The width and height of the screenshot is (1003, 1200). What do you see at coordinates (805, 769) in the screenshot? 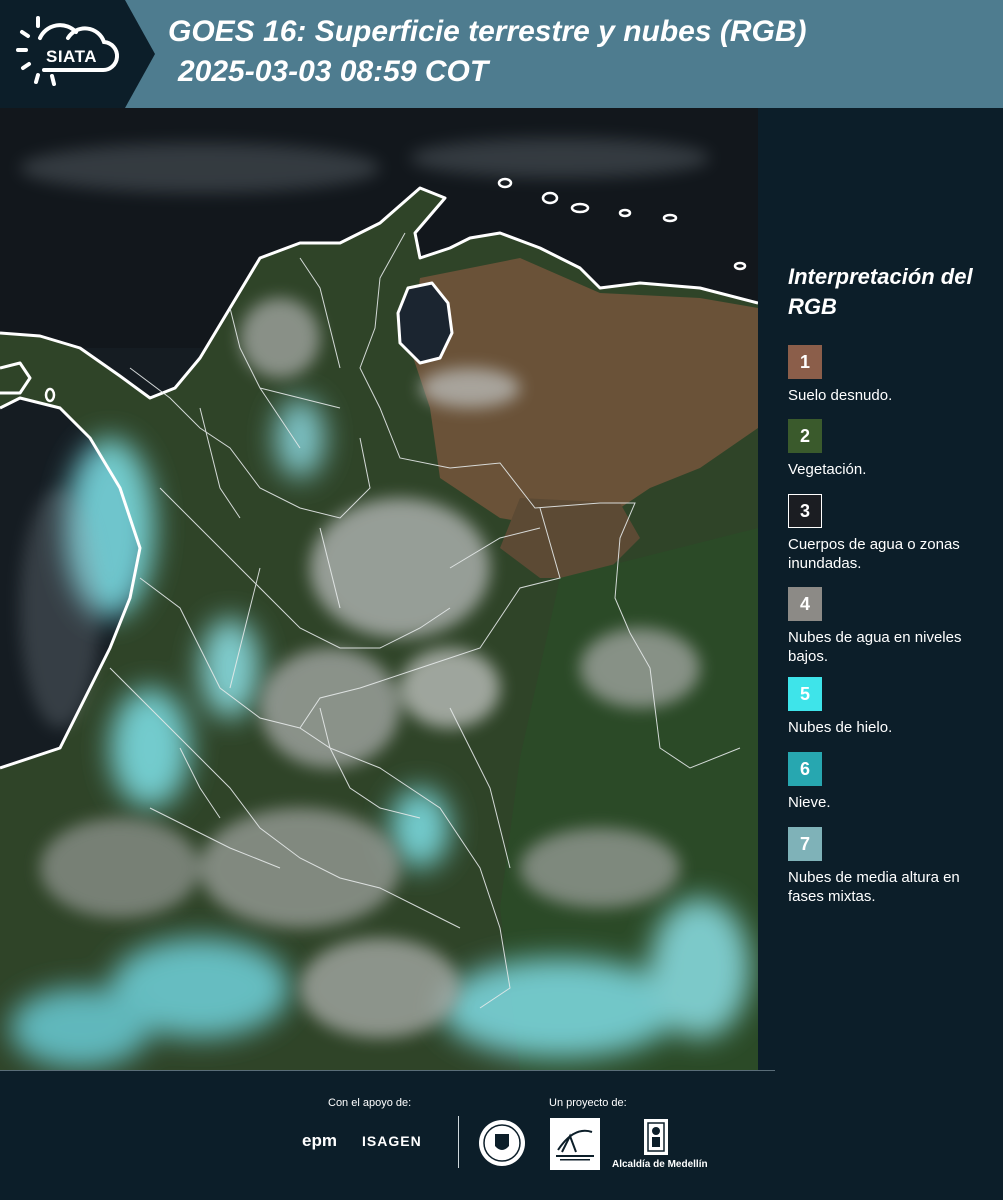
I see `legend-swatch-6: 6` at bounding box center [805, 769].